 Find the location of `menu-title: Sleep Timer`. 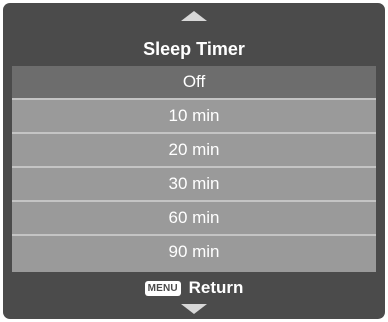

menu-title: Sleep Timer is located at coordinates (194, 49).